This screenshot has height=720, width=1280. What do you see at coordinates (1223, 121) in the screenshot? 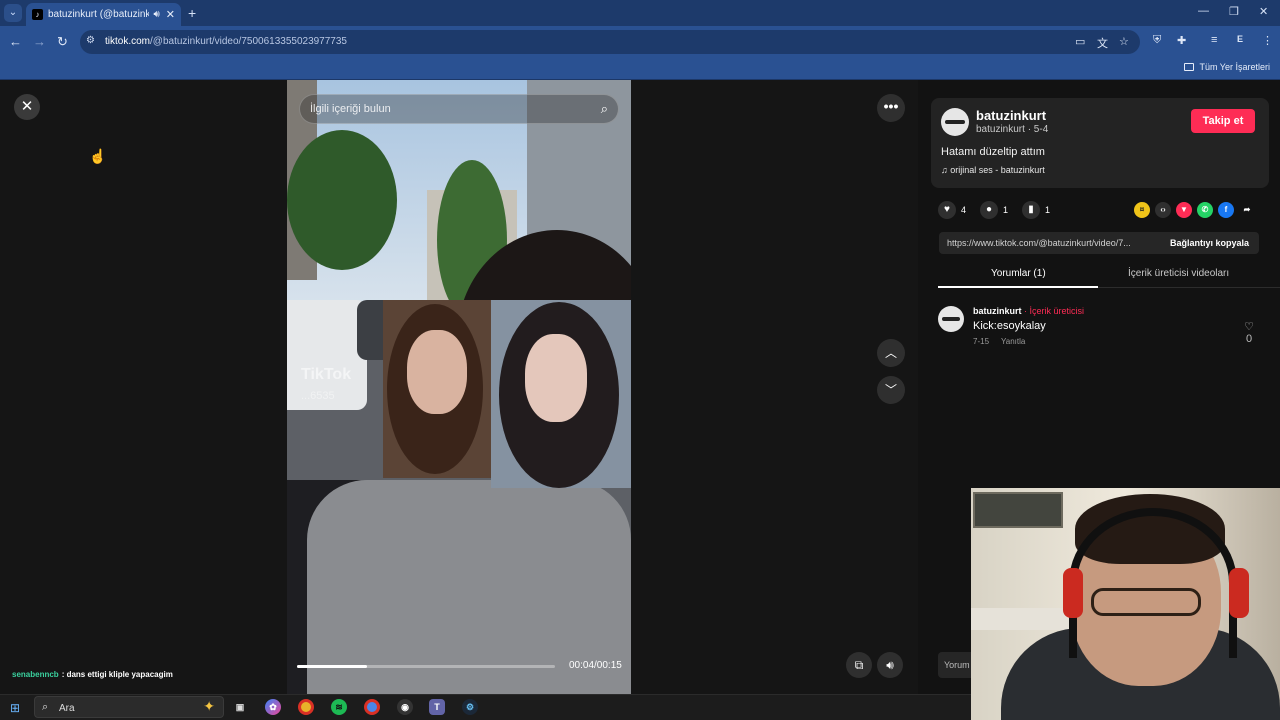
I see `follow-button: Takip et` at bounding box center [1223, 121].